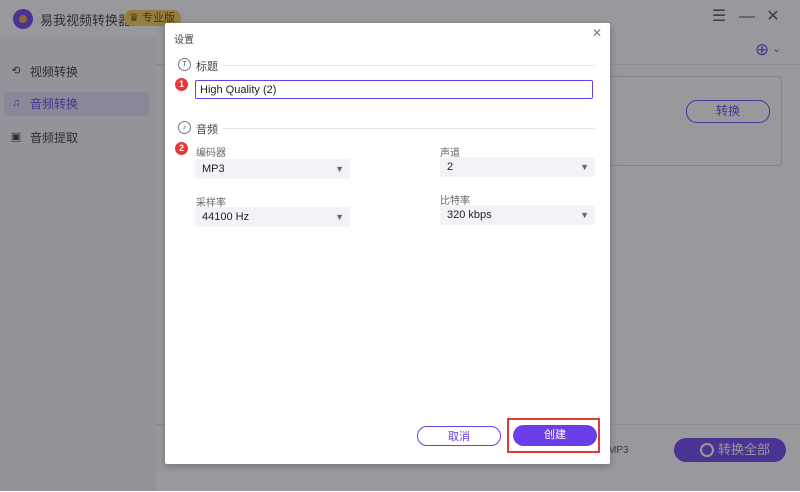 The width and height of the screenshot is (800, 492). What do you see at coordinates (226, 217) in the screenshot?
I see `sample-rate-value: 44100 Hz` at bounding box center [226, 217].